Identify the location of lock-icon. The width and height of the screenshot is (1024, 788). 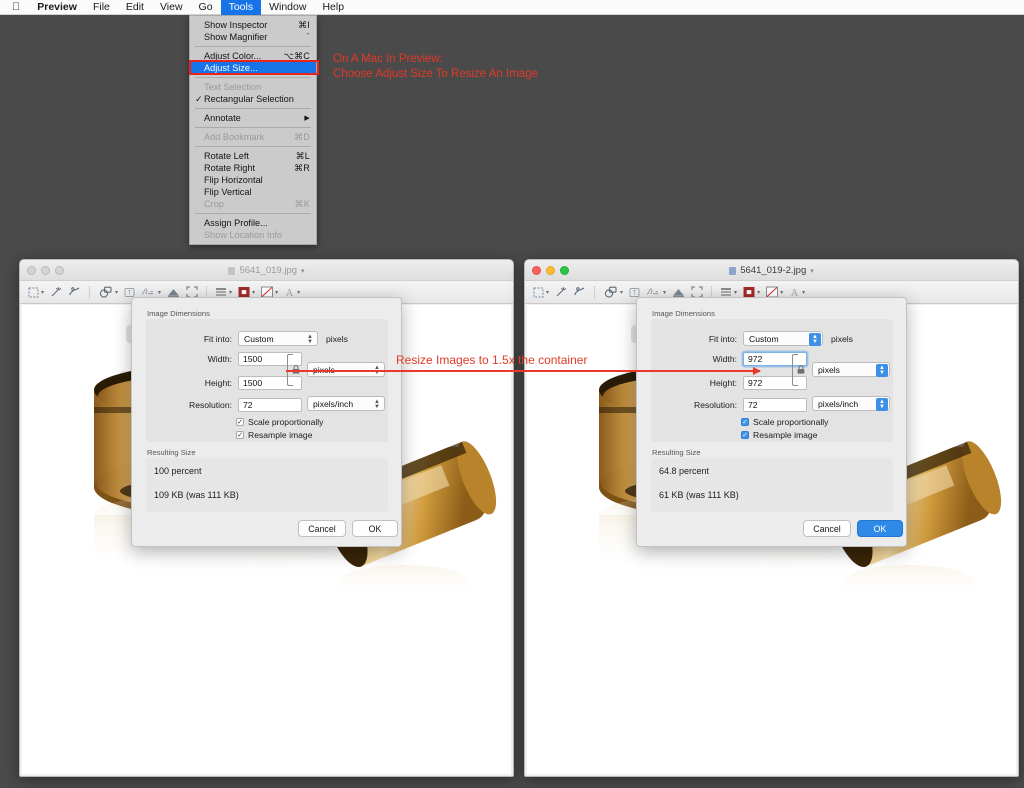
(801, 369).